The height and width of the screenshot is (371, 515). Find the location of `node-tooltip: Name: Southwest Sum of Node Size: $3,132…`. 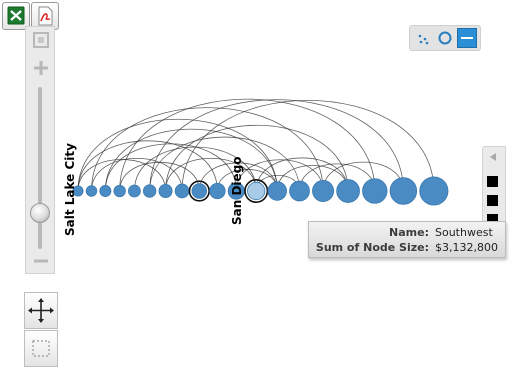

node-tooltip: Name: Southwest Sum of Node Size: $3,132… is located at coordinates (407, 239).